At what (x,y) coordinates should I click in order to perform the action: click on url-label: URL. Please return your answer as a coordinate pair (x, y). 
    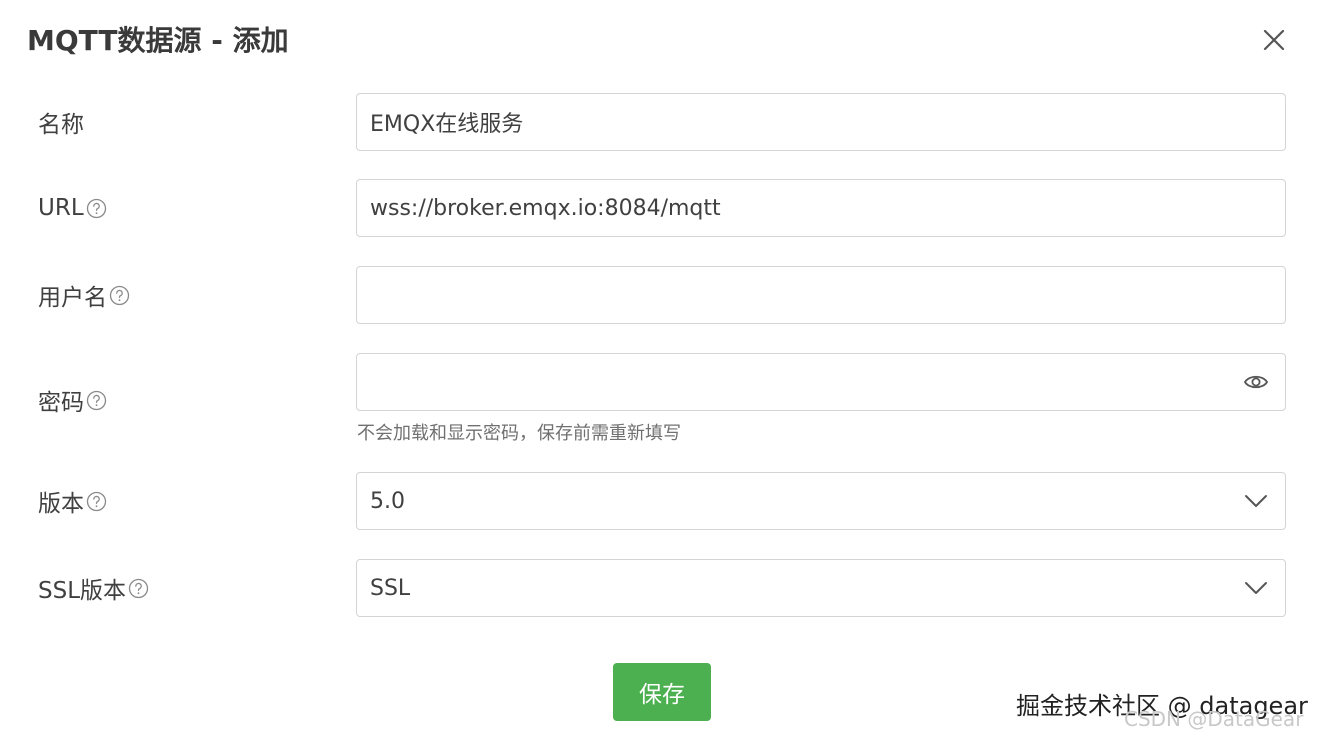
    Looking at the image, I should click on (72, 208).